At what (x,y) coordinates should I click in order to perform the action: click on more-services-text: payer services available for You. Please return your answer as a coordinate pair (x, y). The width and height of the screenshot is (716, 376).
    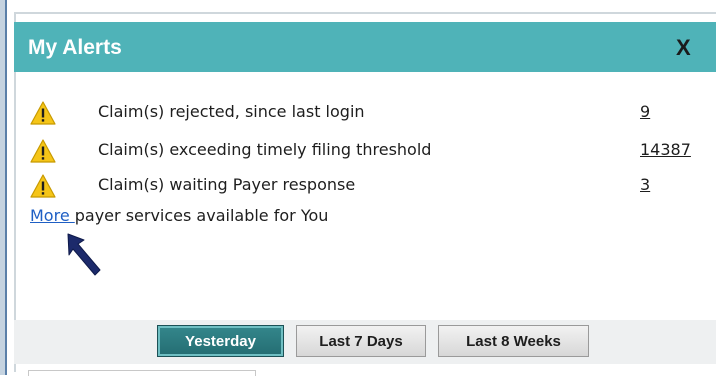
    Looking at the image, I should click on (201, 215).